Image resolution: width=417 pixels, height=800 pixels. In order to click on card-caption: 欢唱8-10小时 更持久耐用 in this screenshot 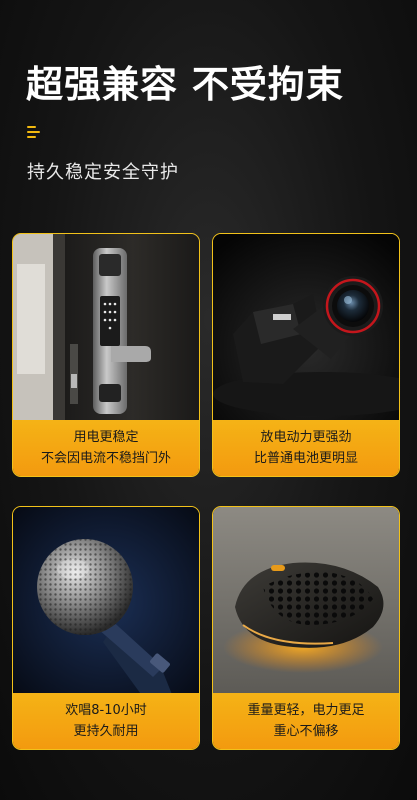, I will do `click(106, 721)`.